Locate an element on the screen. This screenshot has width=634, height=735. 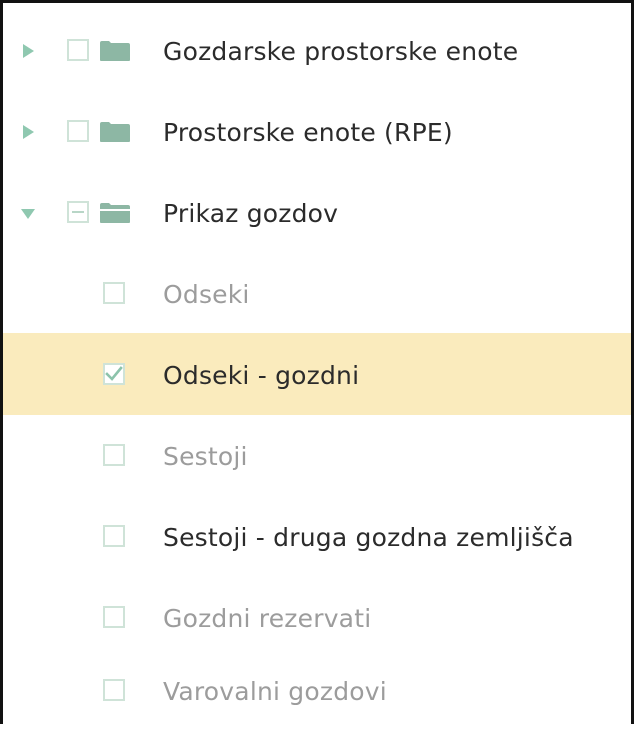
tree-group-prikaz-gozdov: Prikaz gozdov is located at coordinates (317, 212).